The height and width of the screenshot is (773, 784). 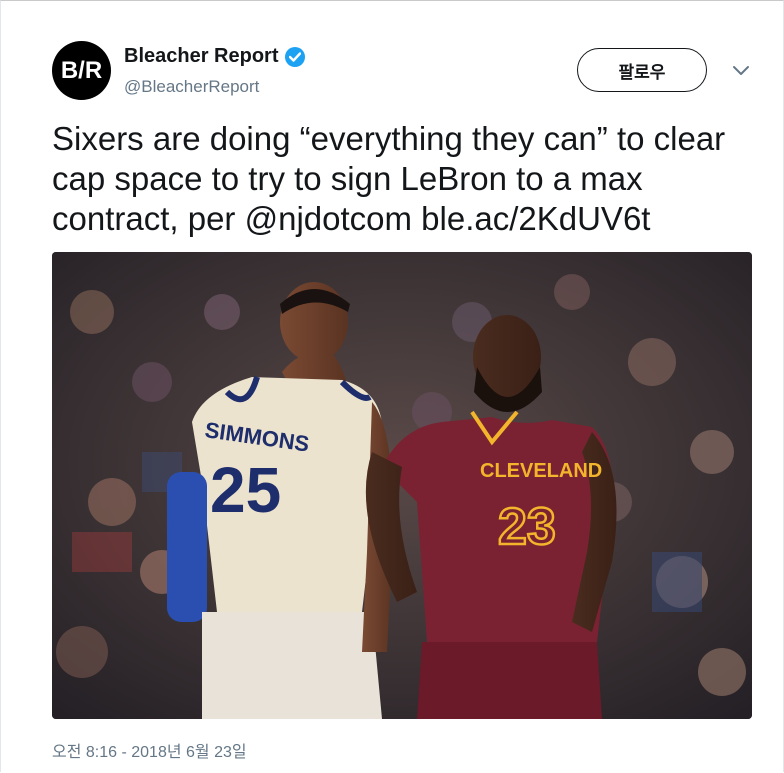 I want to click on author-name-row: Bleacher Report, so click(x=214, y=56).